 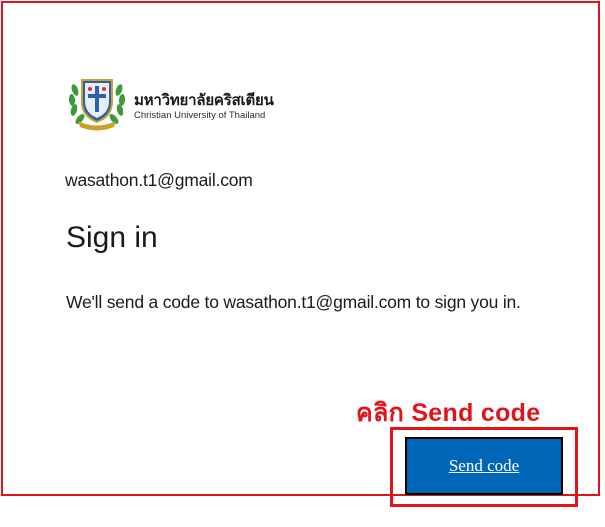 What do you see at coordinates (159, 180) in the screenshot?
I see `account-email: wasathon.t1@gmail.com` at bounding box center [159, 180].